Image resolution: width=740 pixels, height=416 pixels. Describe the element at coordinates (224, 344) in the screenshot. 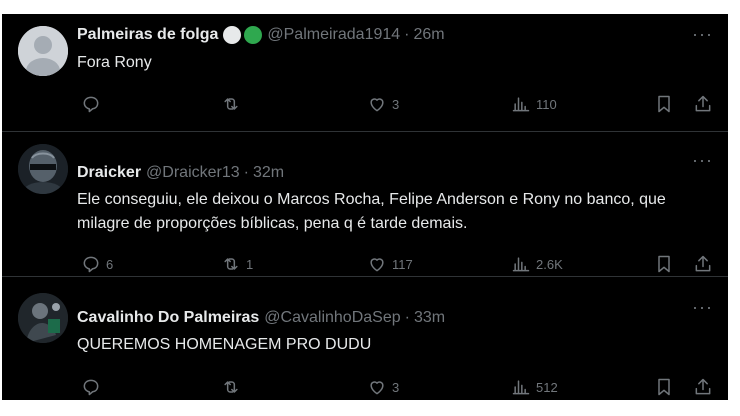

I see `tweet-text: QUEREMOS HOMENAGEM PRO DUDU` at that location.